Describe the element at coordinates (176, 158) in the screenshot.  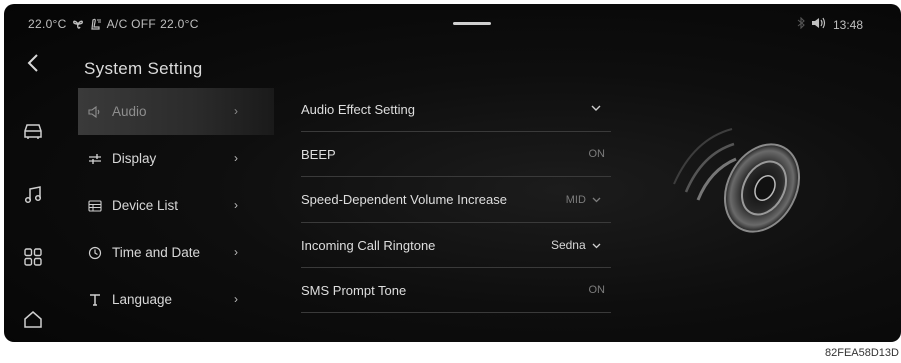
I see `menu-item-display: Display ›` at that location.